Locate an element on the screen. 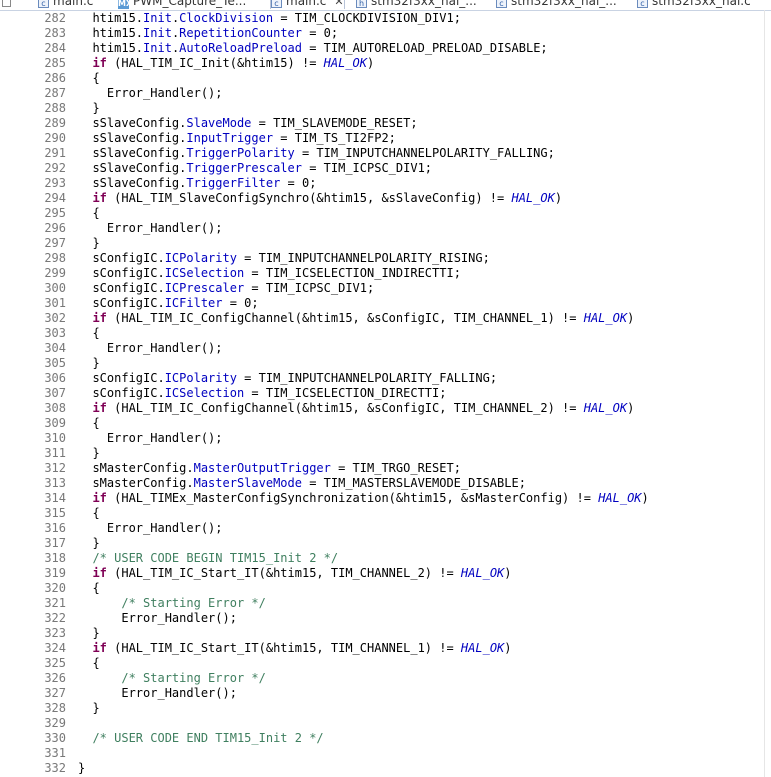 The image size is (771, 777). code-token: TriggerPrescaler is located at coordinates (244, 168).